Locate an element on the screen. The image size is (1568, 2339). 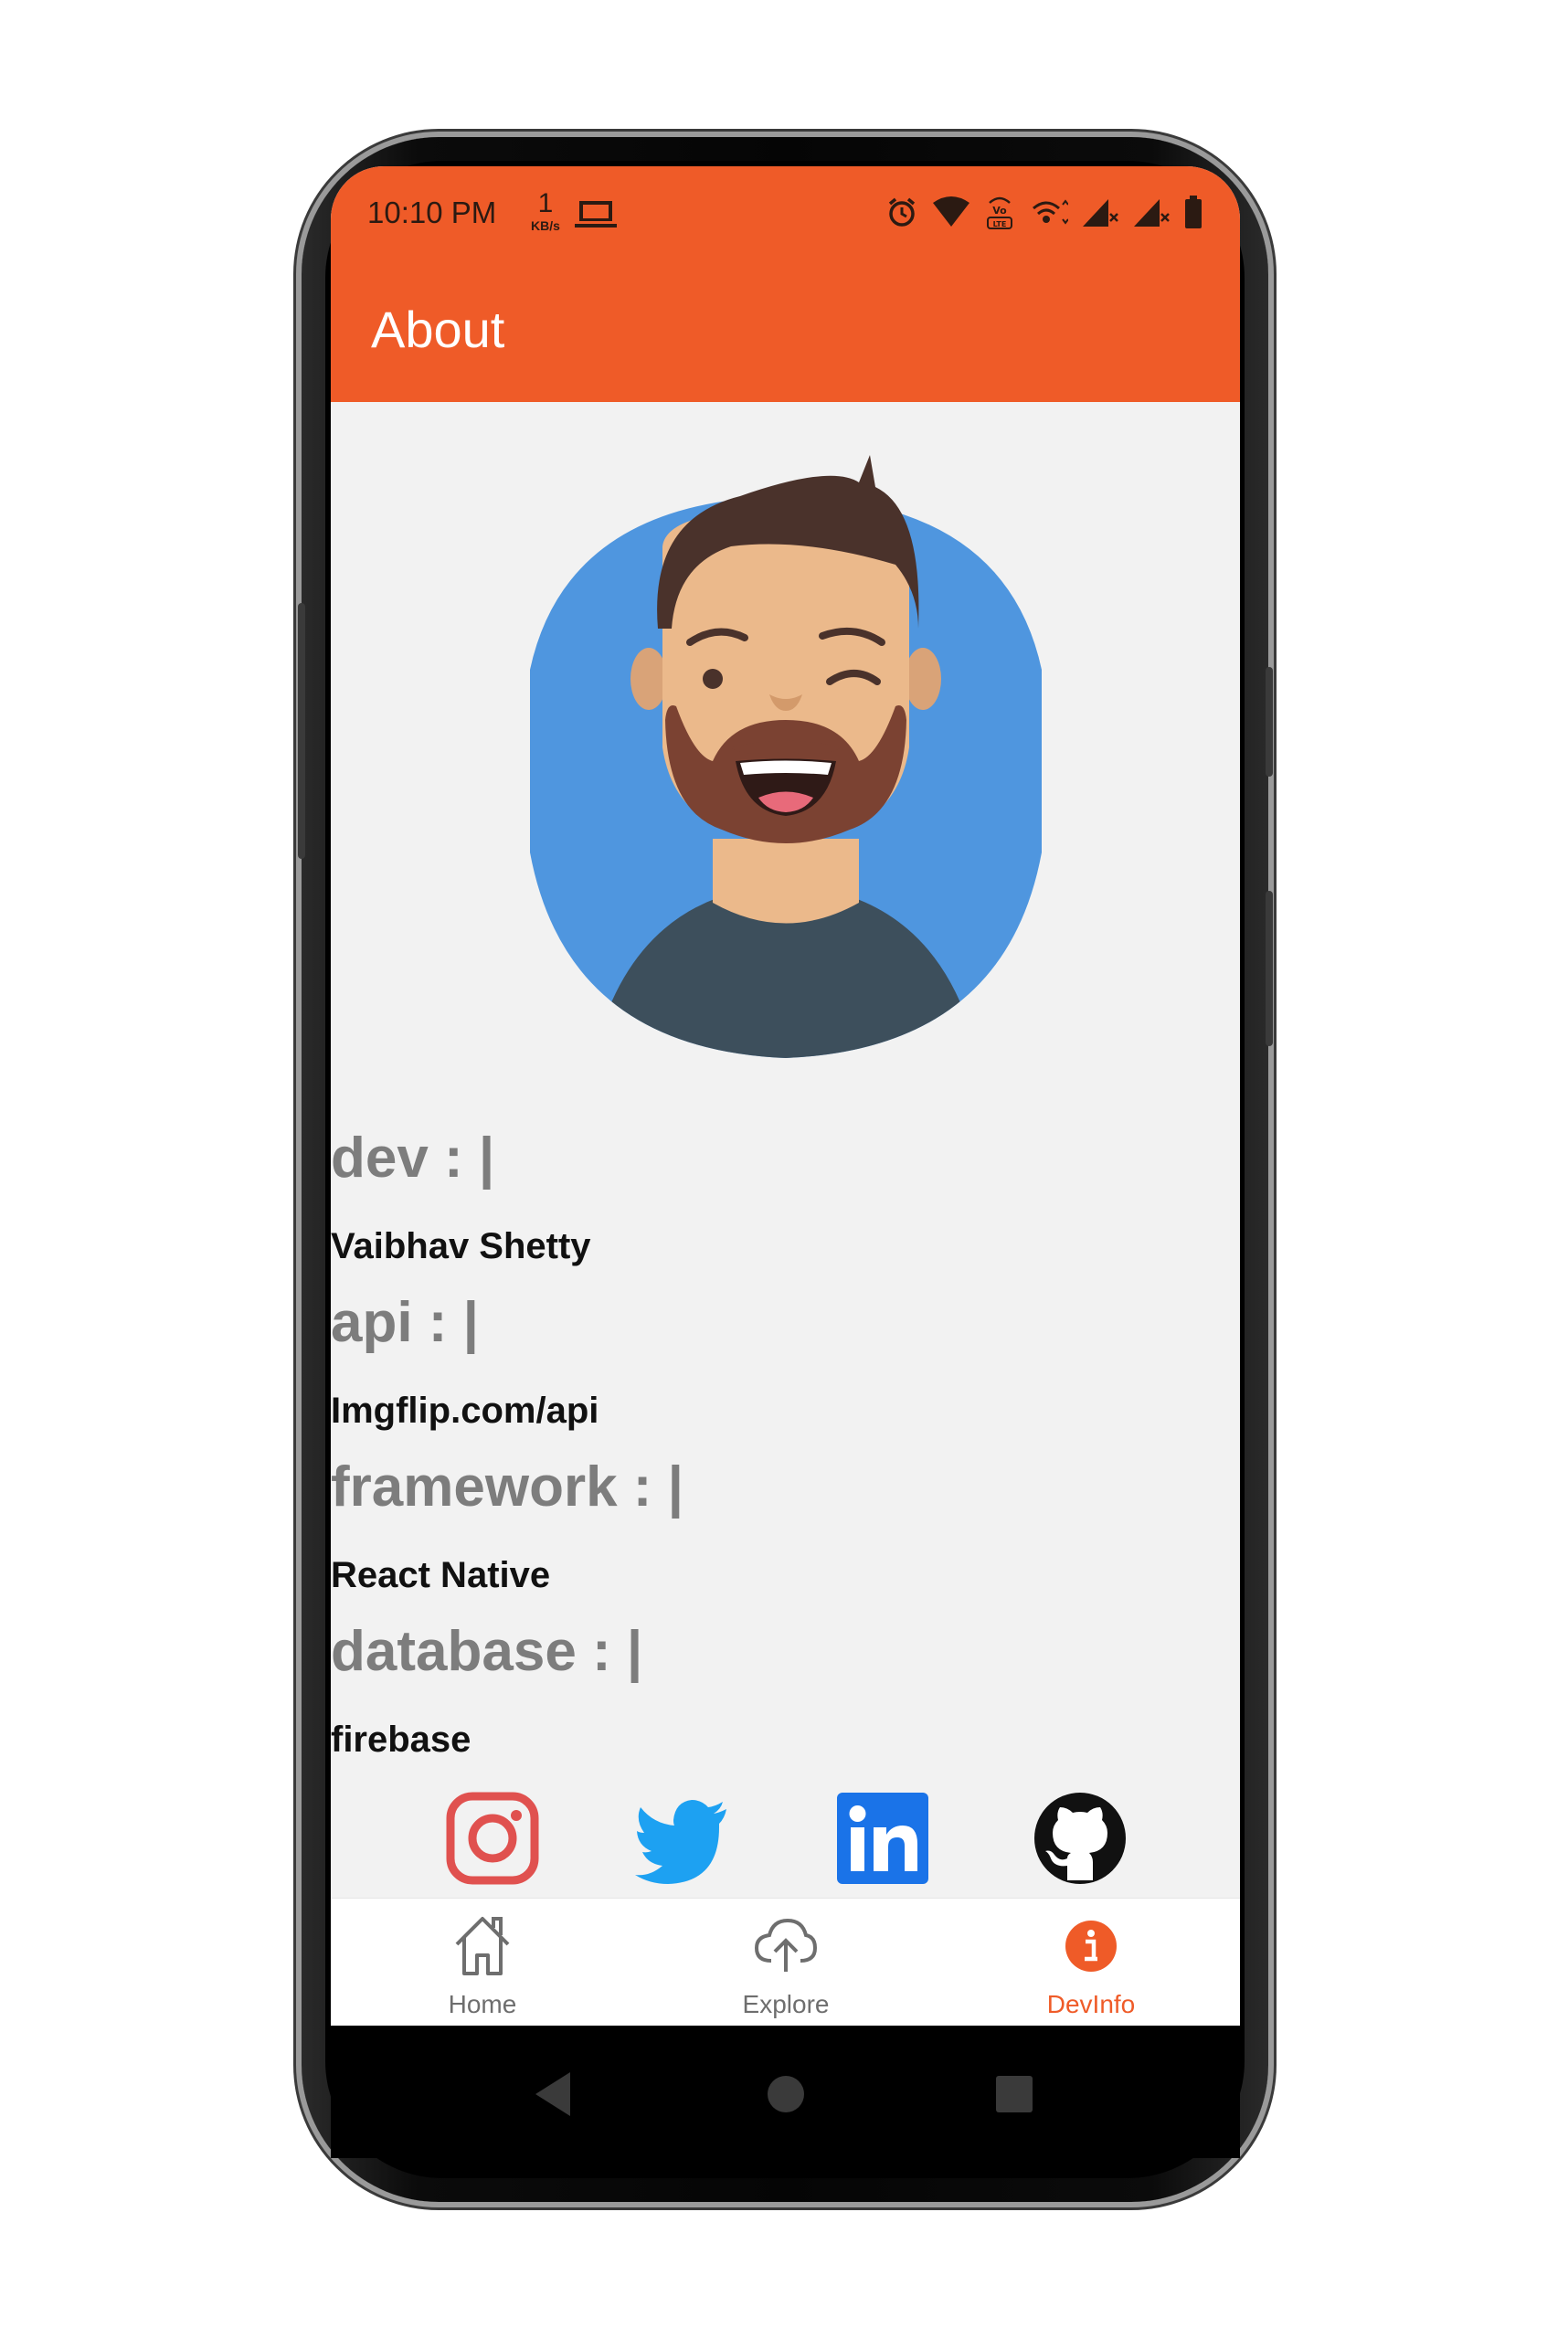
svg-text: LTE is located at coordinates (1000, 224).